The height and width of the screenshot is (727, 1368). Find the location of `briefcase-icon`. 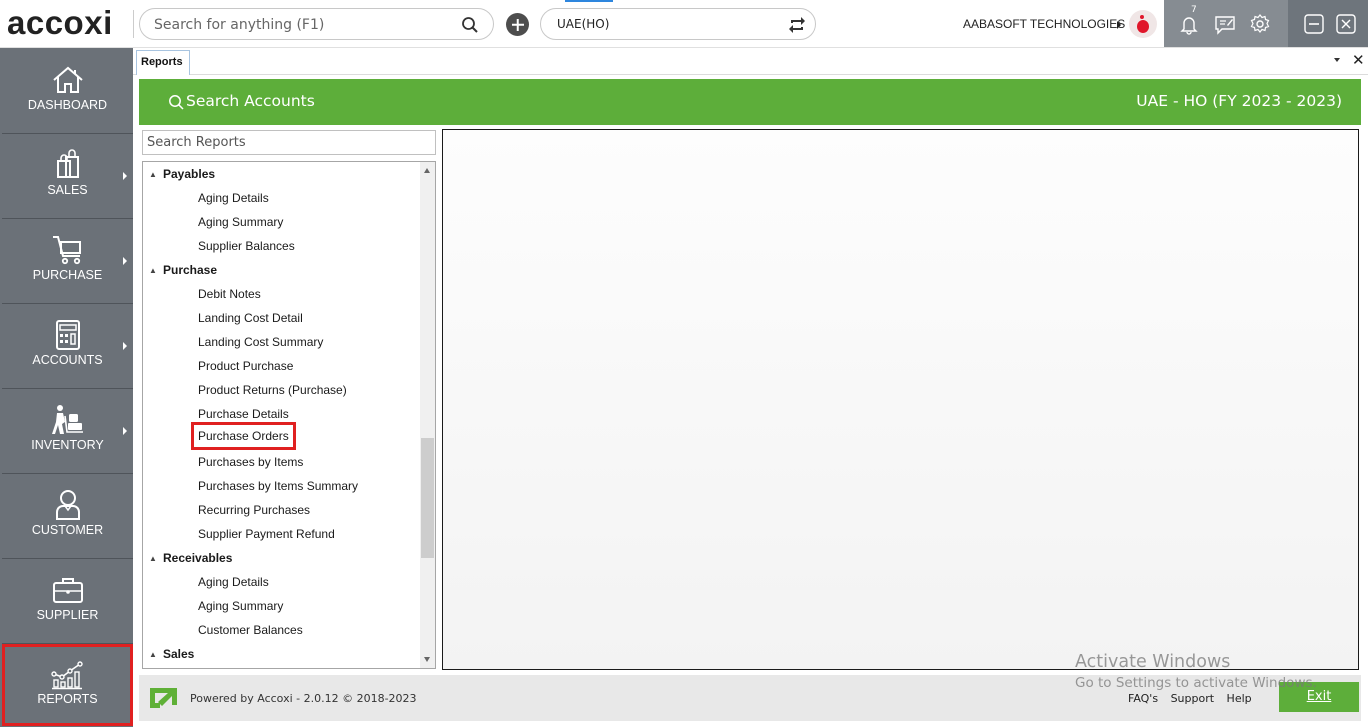

briefcase-icon is located at coordinates (67, 590).